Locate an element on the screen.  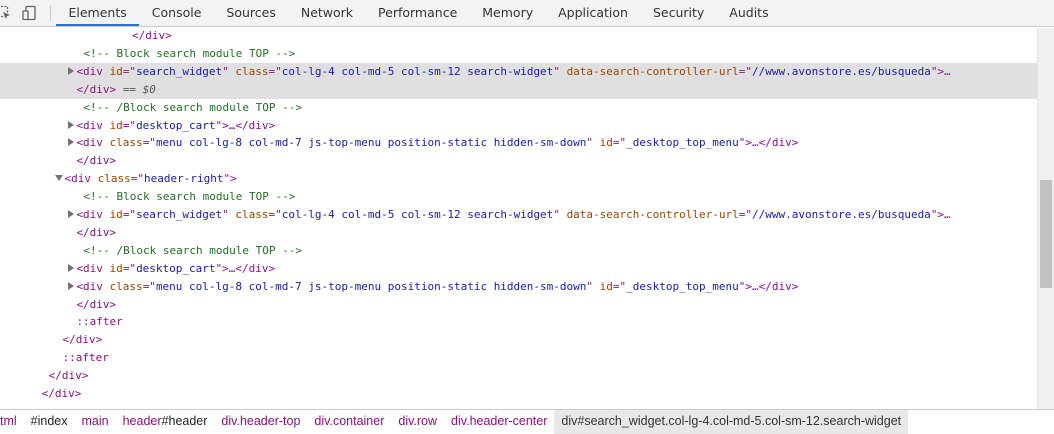
breadcrumb-item: div.header-top is located at coordinates (260, 422).